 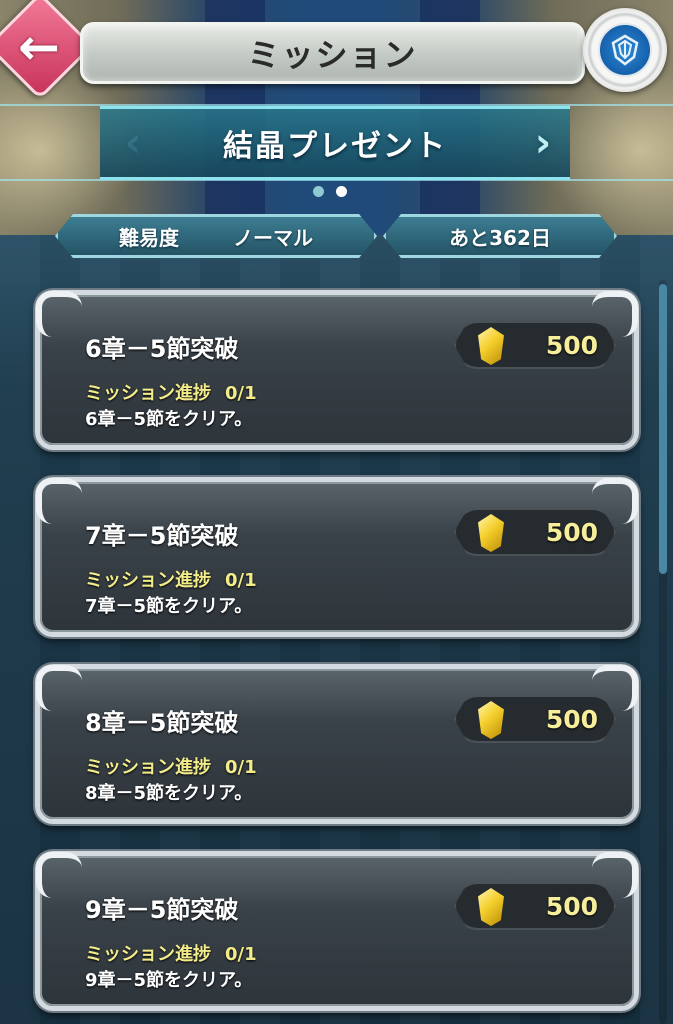 What do you see at coordinates (330, 191) in the screenshot?
I see `page-indicator` at bounding box center [330, 191].